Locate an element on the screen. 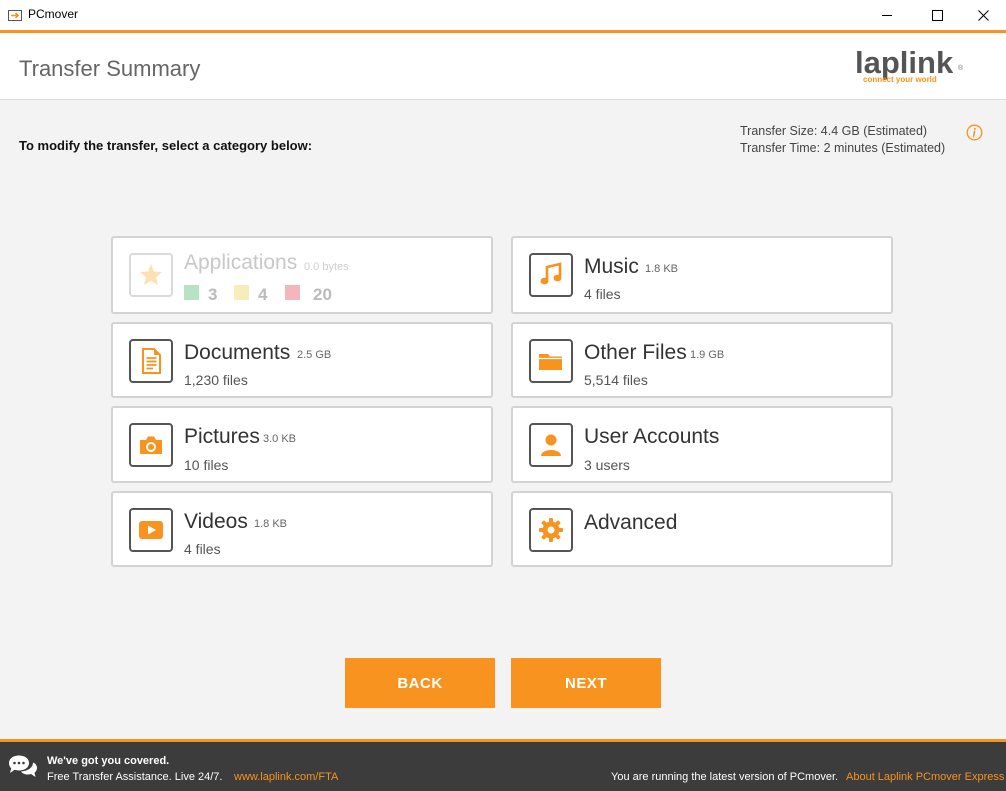 Image resolution: width=1006 pixels, height=791 pixels. document-icon is located at coordinates (151, 361).